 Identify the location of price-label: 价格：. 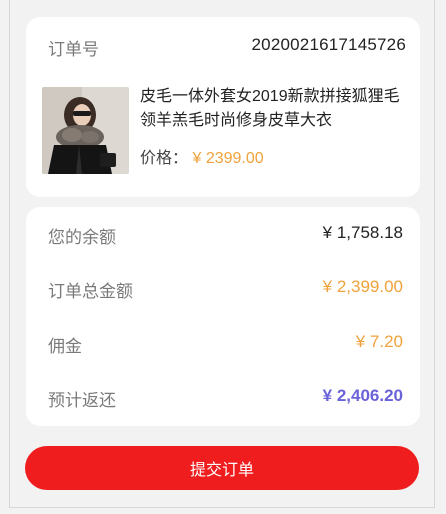
(164, 158).